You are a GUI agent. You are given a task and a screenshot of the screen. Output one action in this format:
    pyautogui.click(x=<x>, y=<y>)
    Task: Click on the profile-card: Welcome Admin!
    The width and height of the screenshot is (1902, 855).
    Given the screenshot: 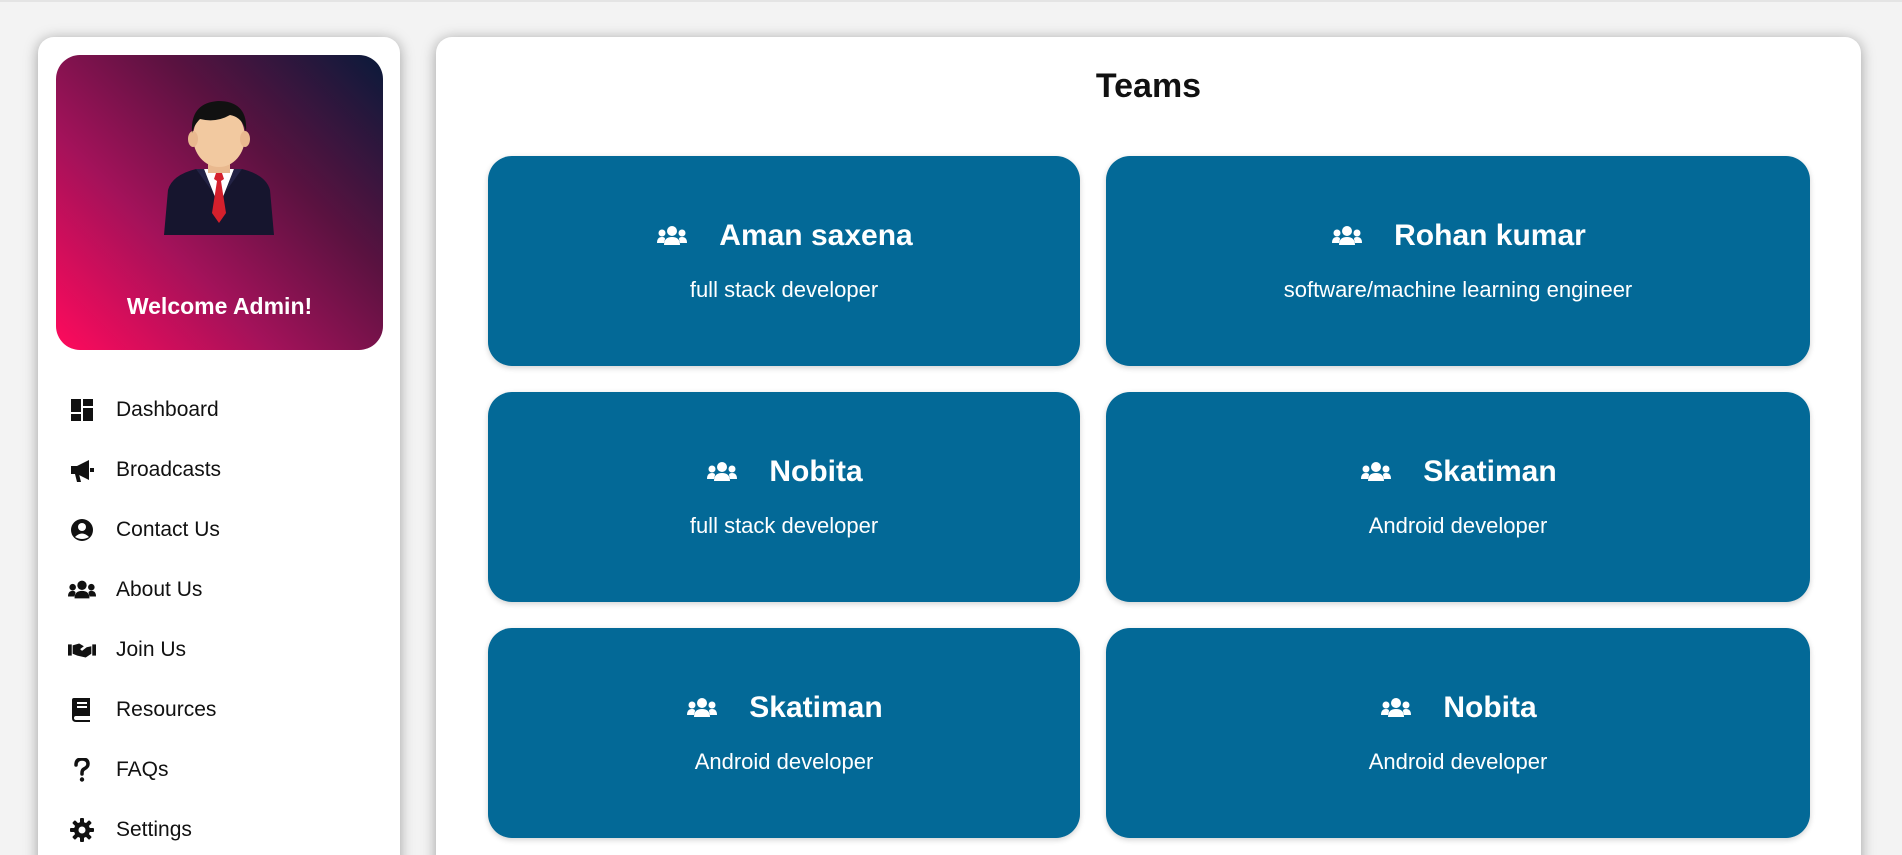 What is the action you would take?
    pyautogui.click(x=219, y=202)
    